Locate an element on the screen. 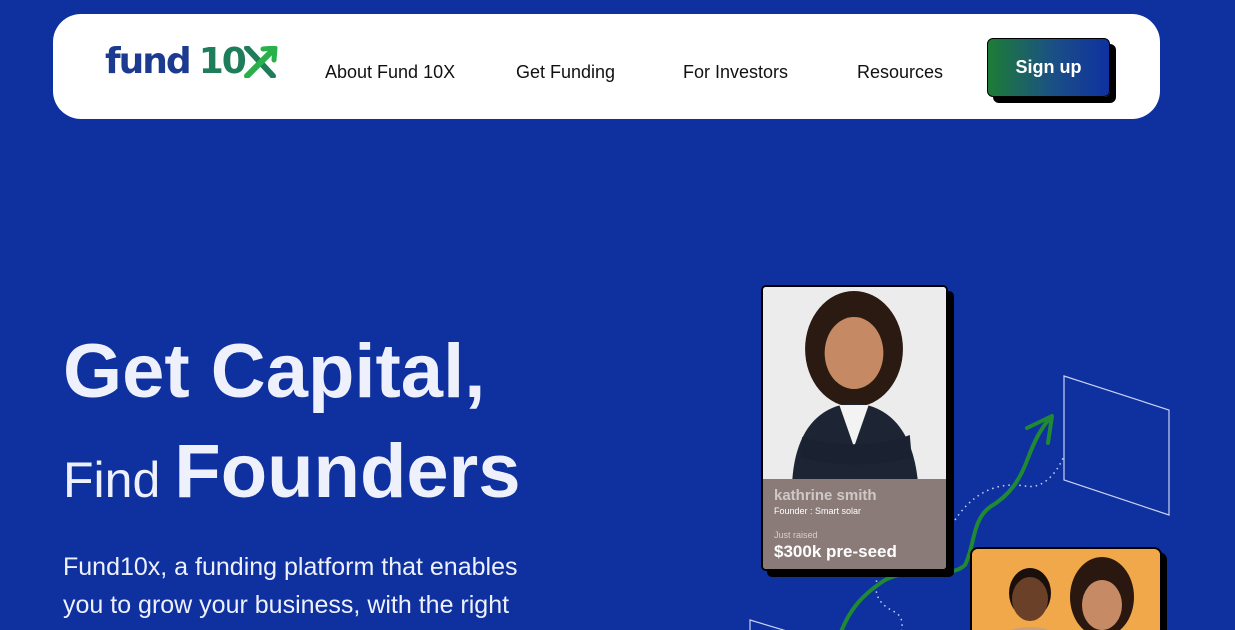 This screenshot has width=1235, height=630. raised-label: Just raised is located at coordinates (796, 535).